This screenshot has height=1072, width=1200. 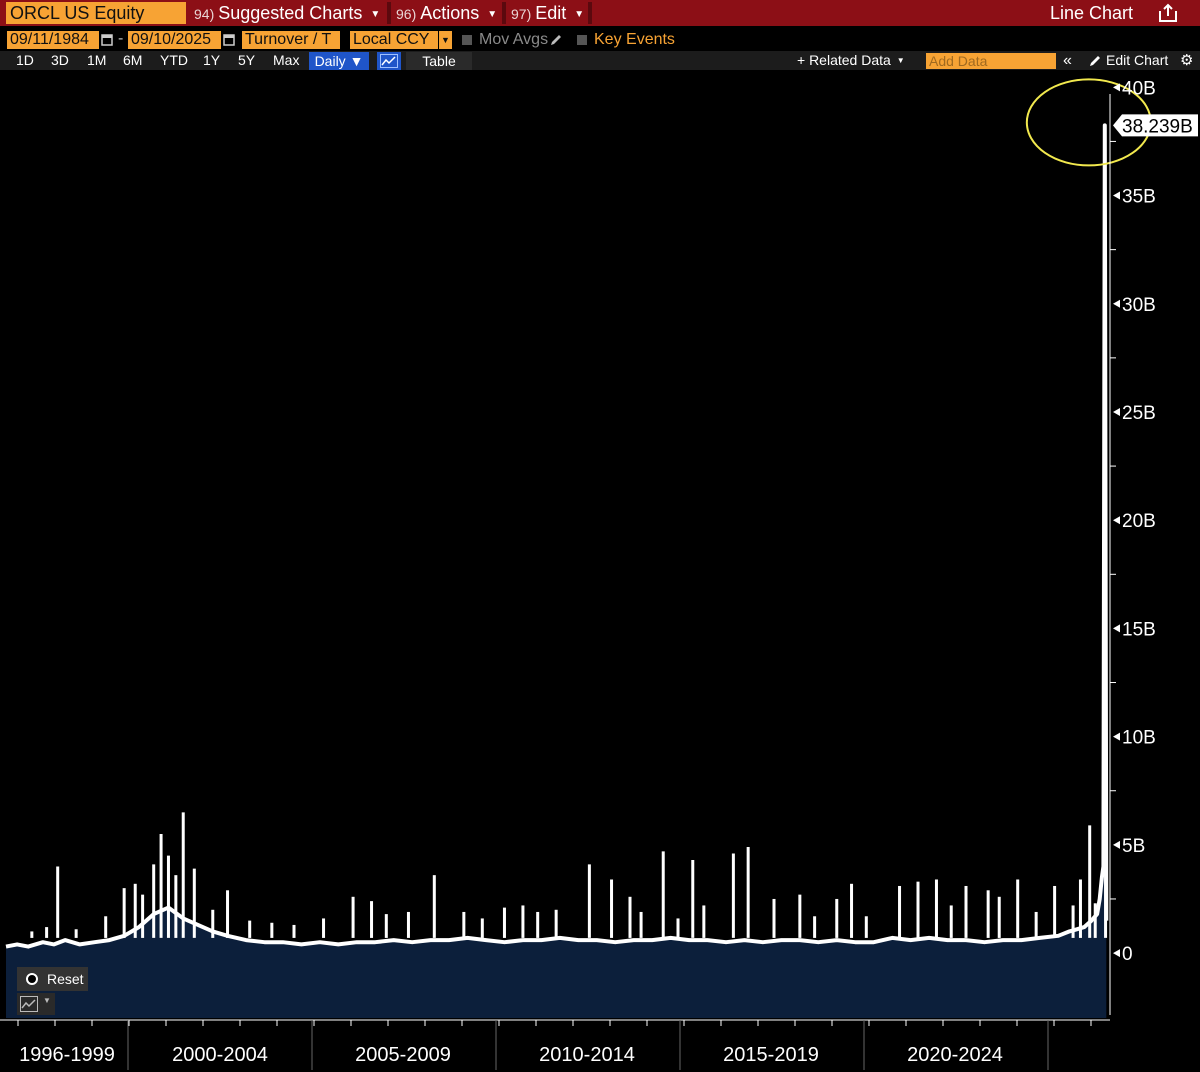 I want to click on menu-number: 97), so click(x=521, y=14).